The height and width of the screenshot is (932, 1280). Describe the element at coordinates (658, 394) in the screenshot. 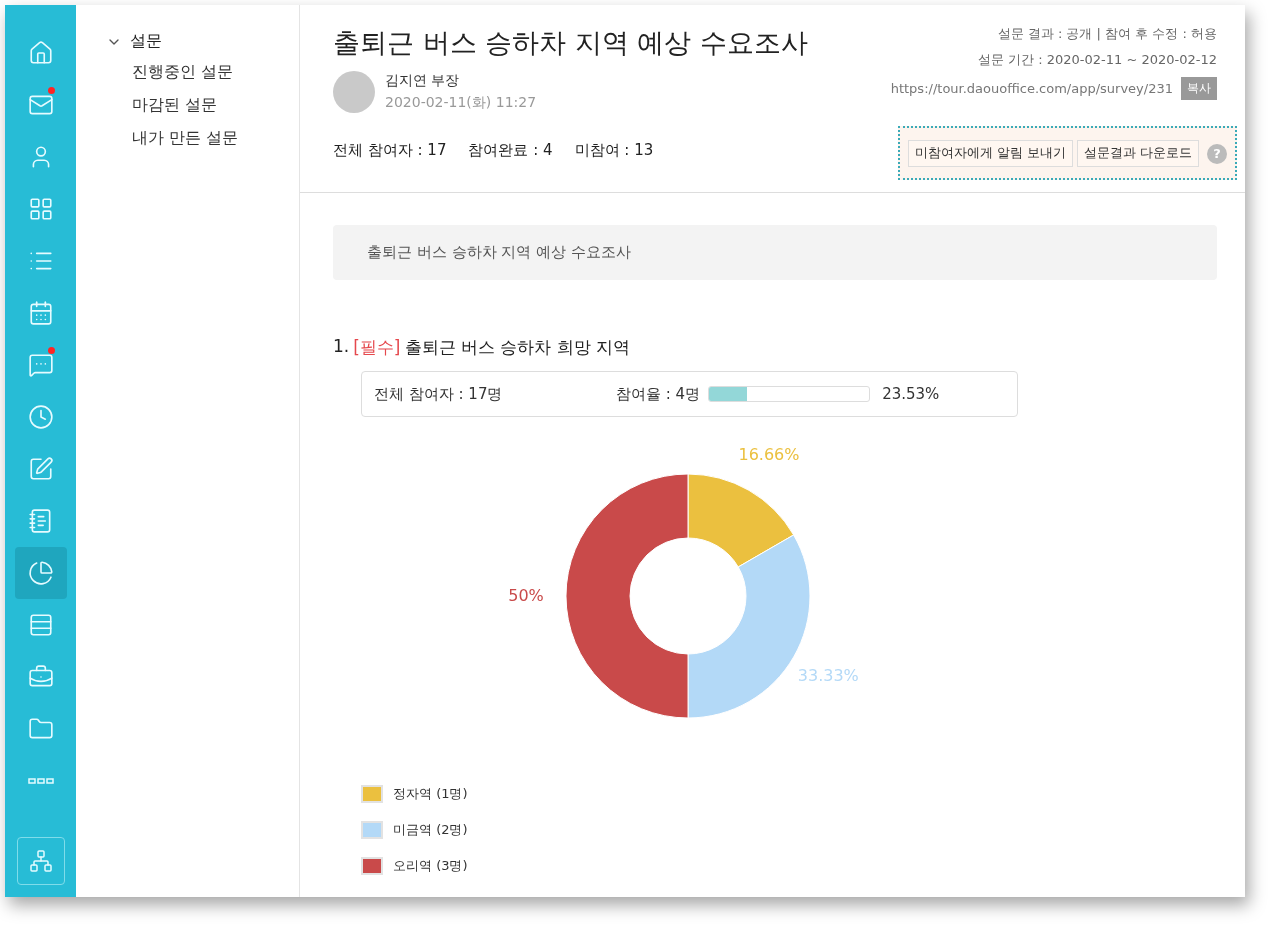

I see `participation-label: 참여율 : 4명` at that location.